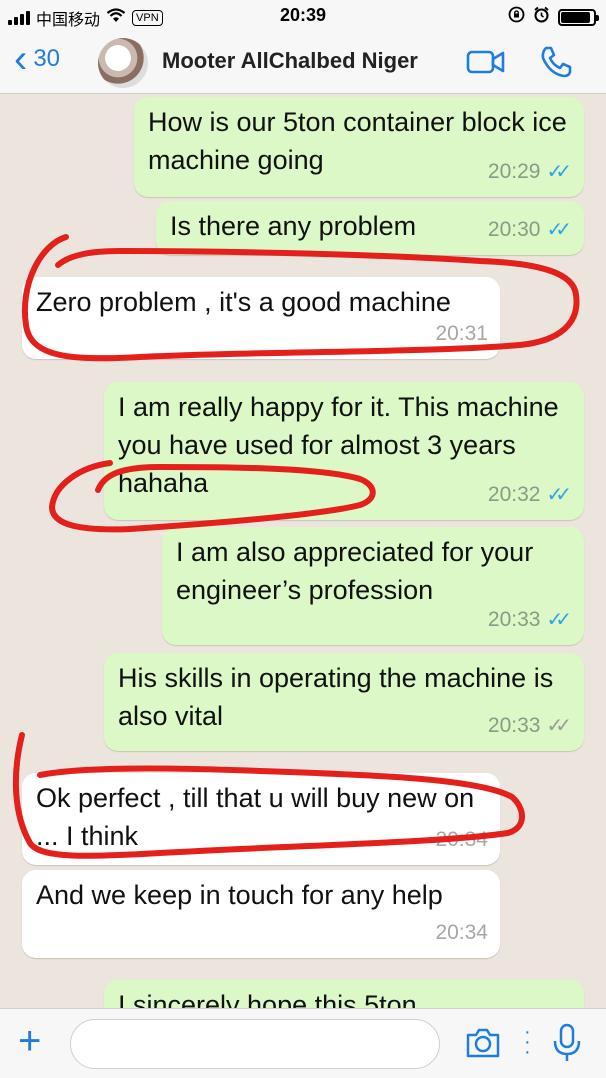 This screenshot has height=1078, width=606. I want to click on contact-avatar, so click(123, 63).